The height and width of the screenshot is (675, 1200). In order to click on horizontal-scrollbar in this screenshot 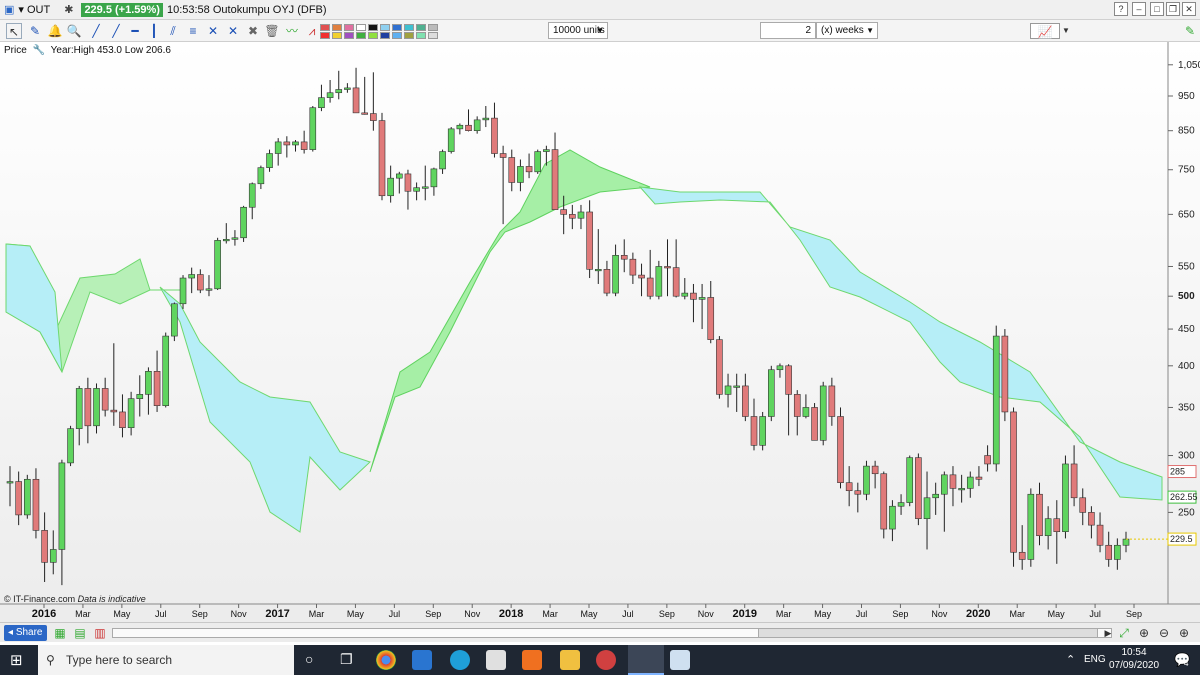, I will do `click(612, 633)`.